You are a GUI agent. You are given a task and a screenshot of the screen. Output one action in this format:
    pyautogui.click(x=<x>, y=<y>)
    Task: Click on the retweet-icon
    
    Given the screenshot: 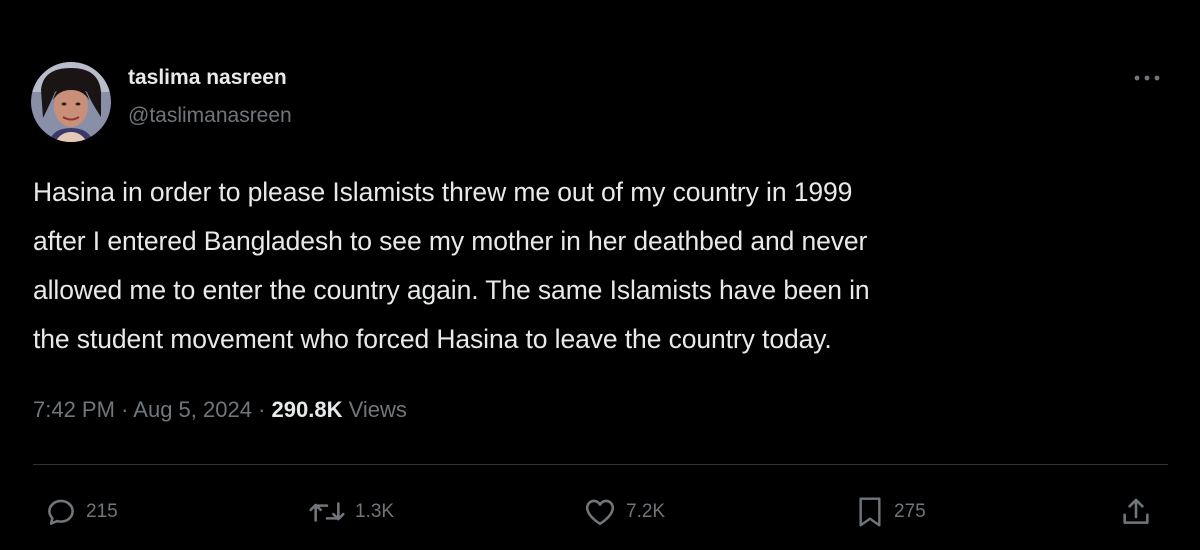 What is the action you would take?
    pyautogui.click(x=327, y=512)
    